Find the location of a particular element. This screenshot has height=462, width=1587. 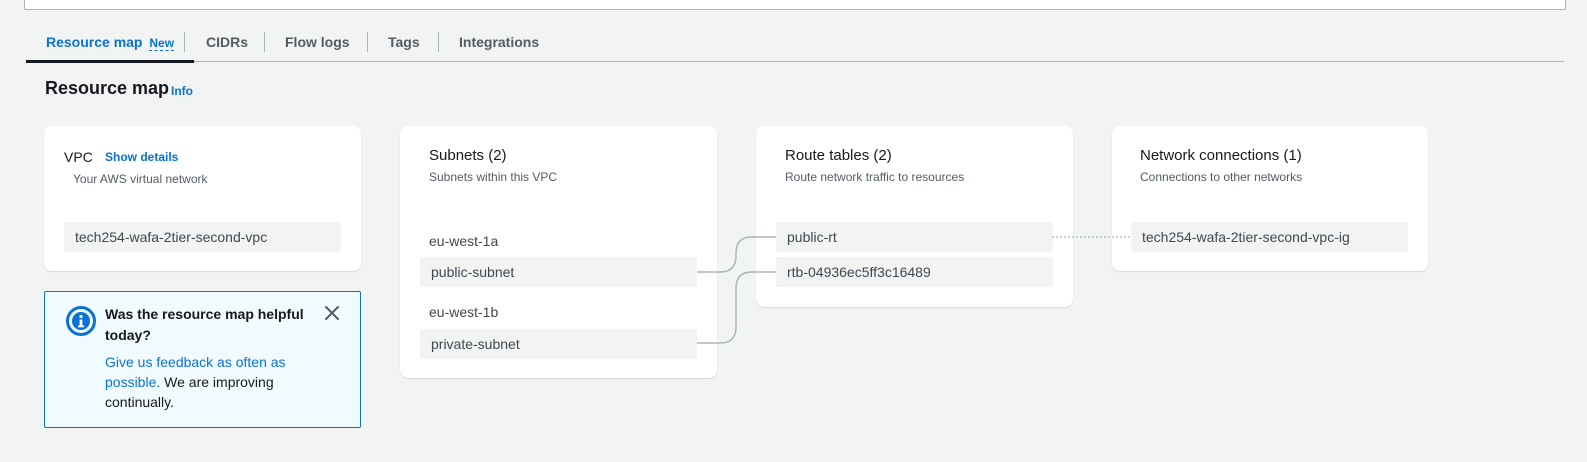

tab-tags: Tags is located at coordinates (404, 46).